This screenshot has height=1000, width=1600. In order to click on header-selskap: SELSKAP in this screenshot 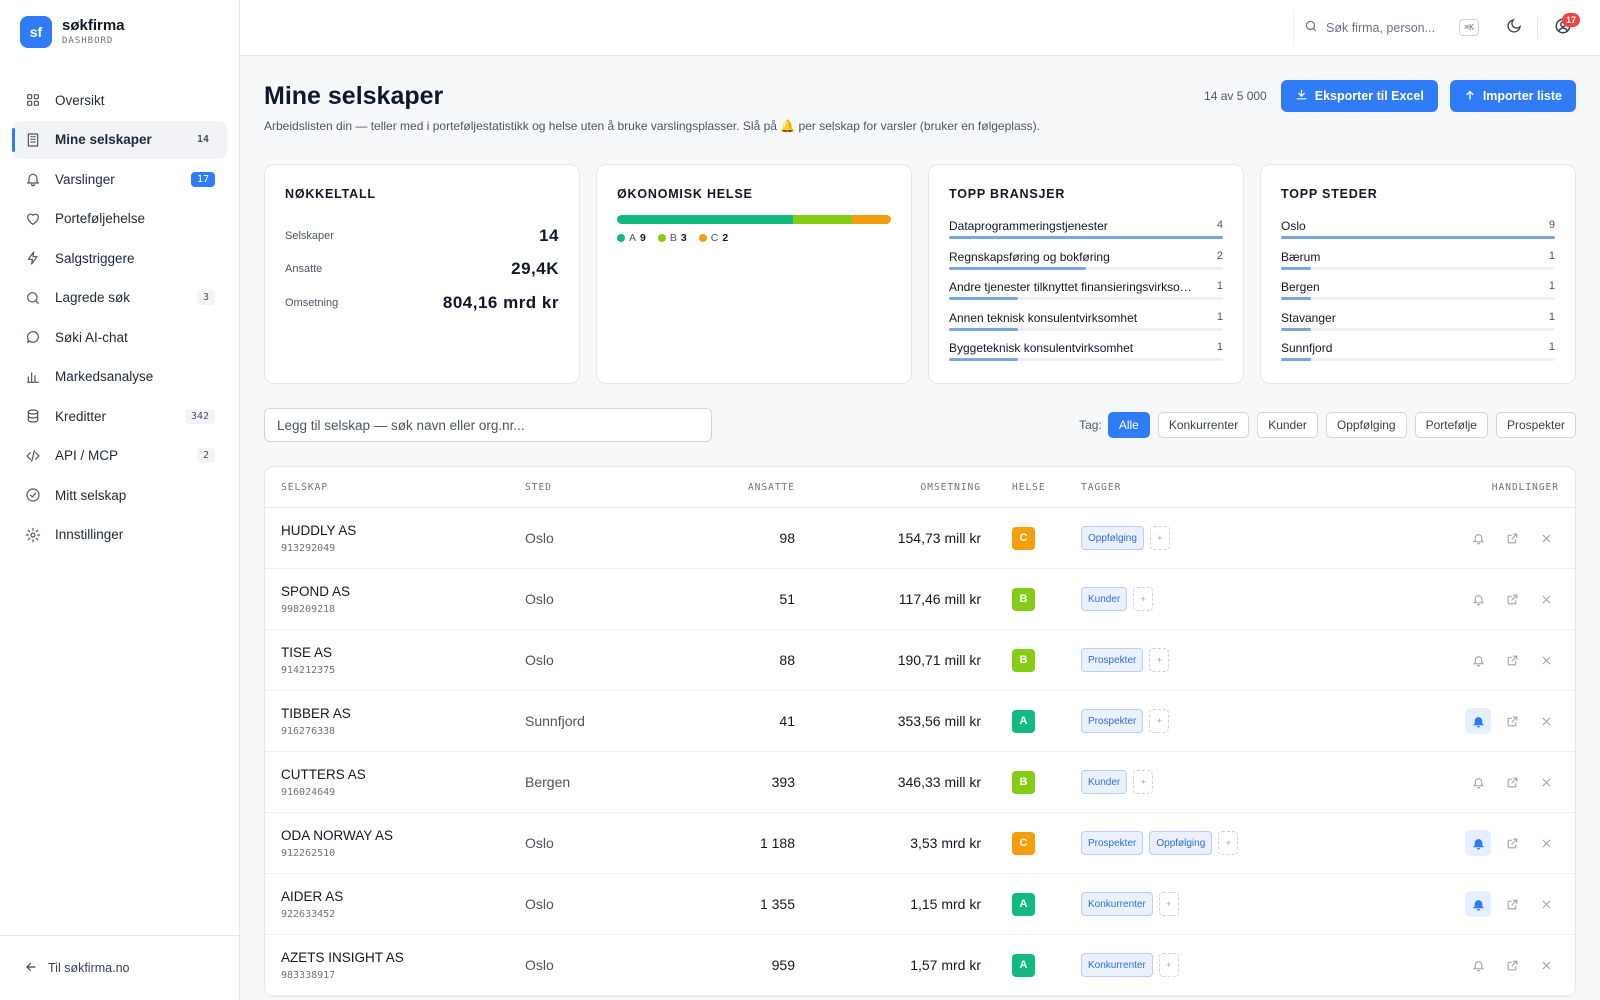, I will do `click(395, 487)`.